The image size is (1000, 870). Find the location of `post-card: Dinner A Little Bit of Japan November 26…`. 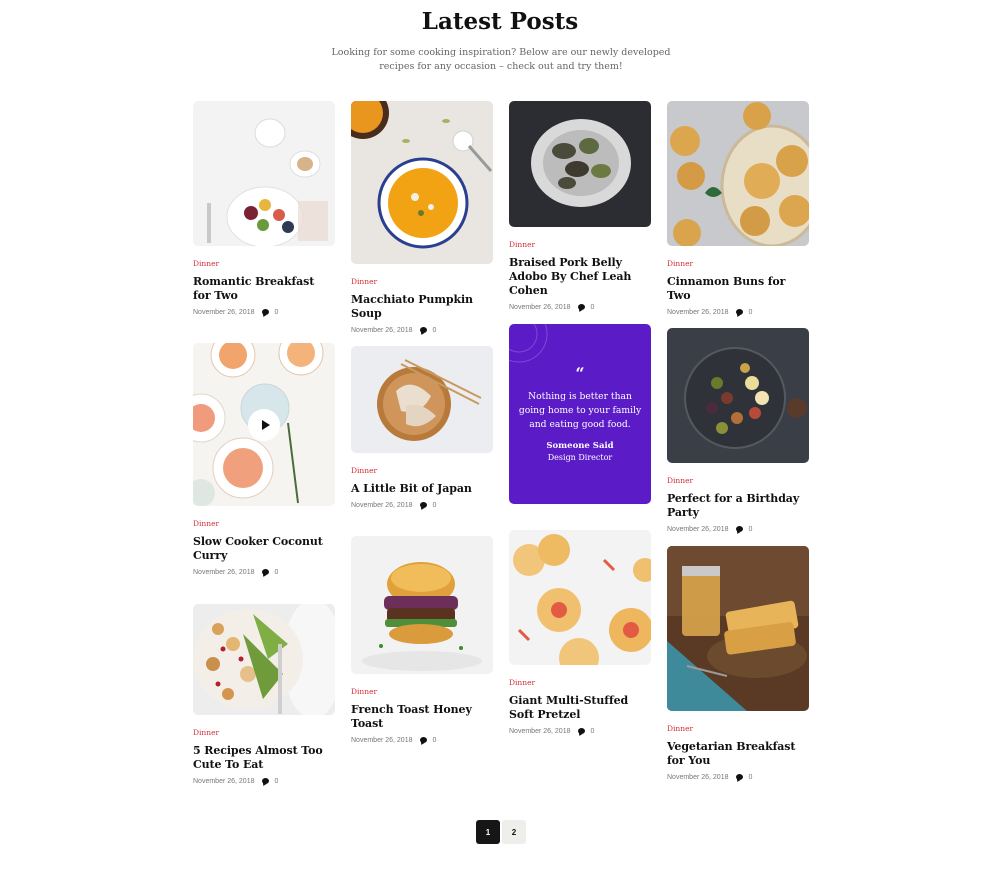

post-card: Dinner A Little Bit of Japan November 26… is located at coordinates (422, 428).